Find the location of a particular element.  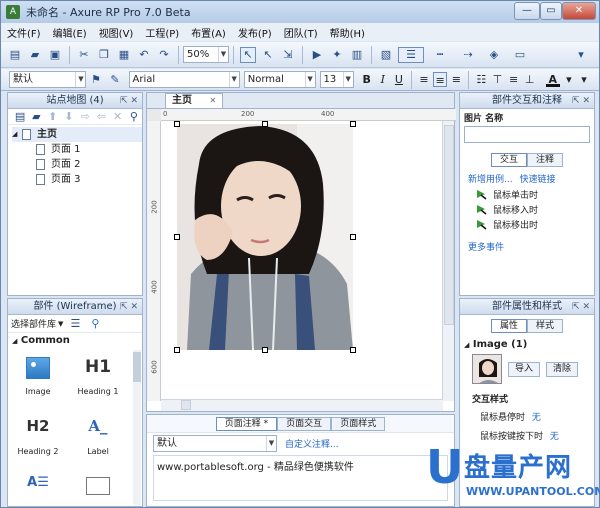

tree-page-2: 页面 2 is located at coordinates (77, 164).